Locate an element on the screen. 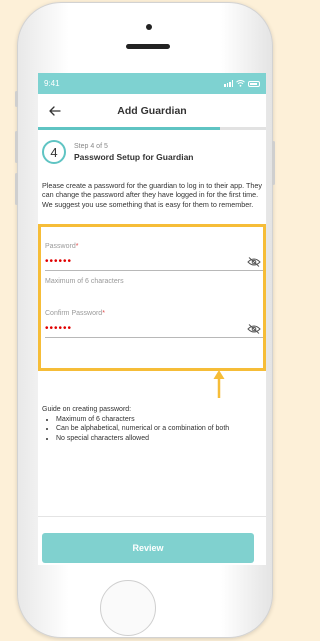 The height and width of the screenshot is (641, 320). status-icons is located at coordinates (242, 83).